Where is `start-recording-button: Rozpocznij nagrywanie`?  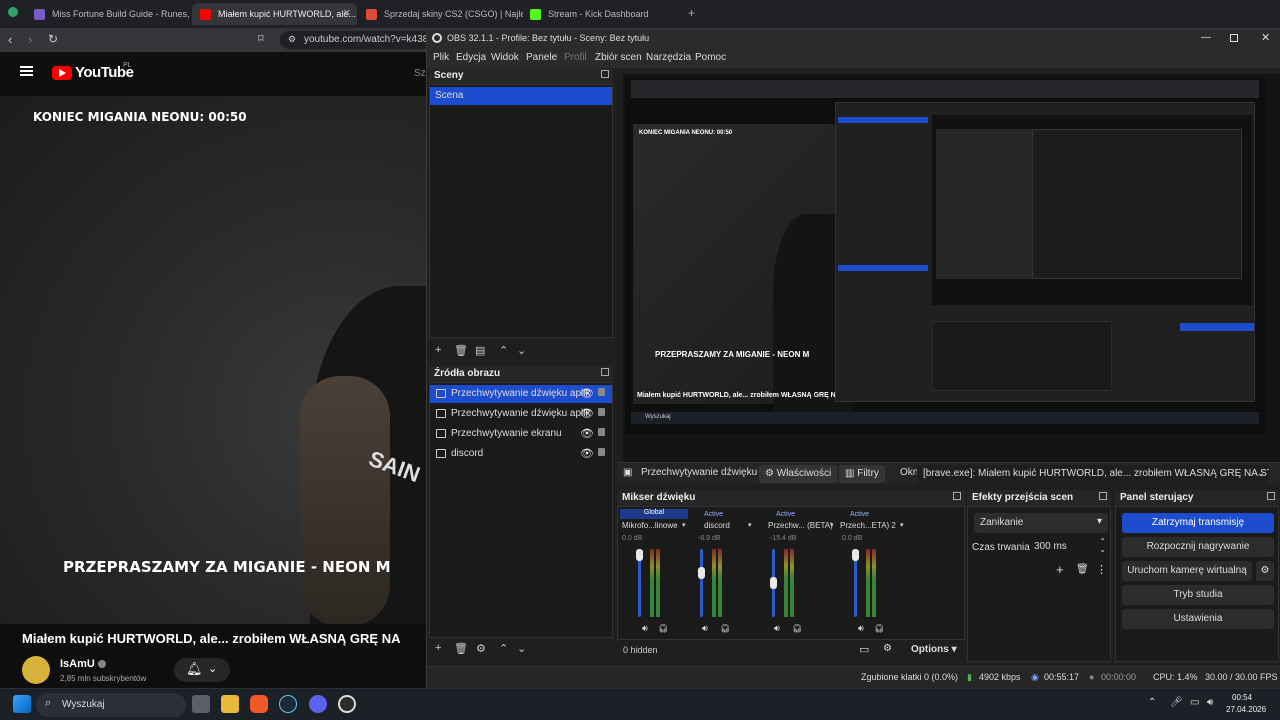 start-recording-button: Rozpocznij nagrywanie is located at coordinates (1198, 547).